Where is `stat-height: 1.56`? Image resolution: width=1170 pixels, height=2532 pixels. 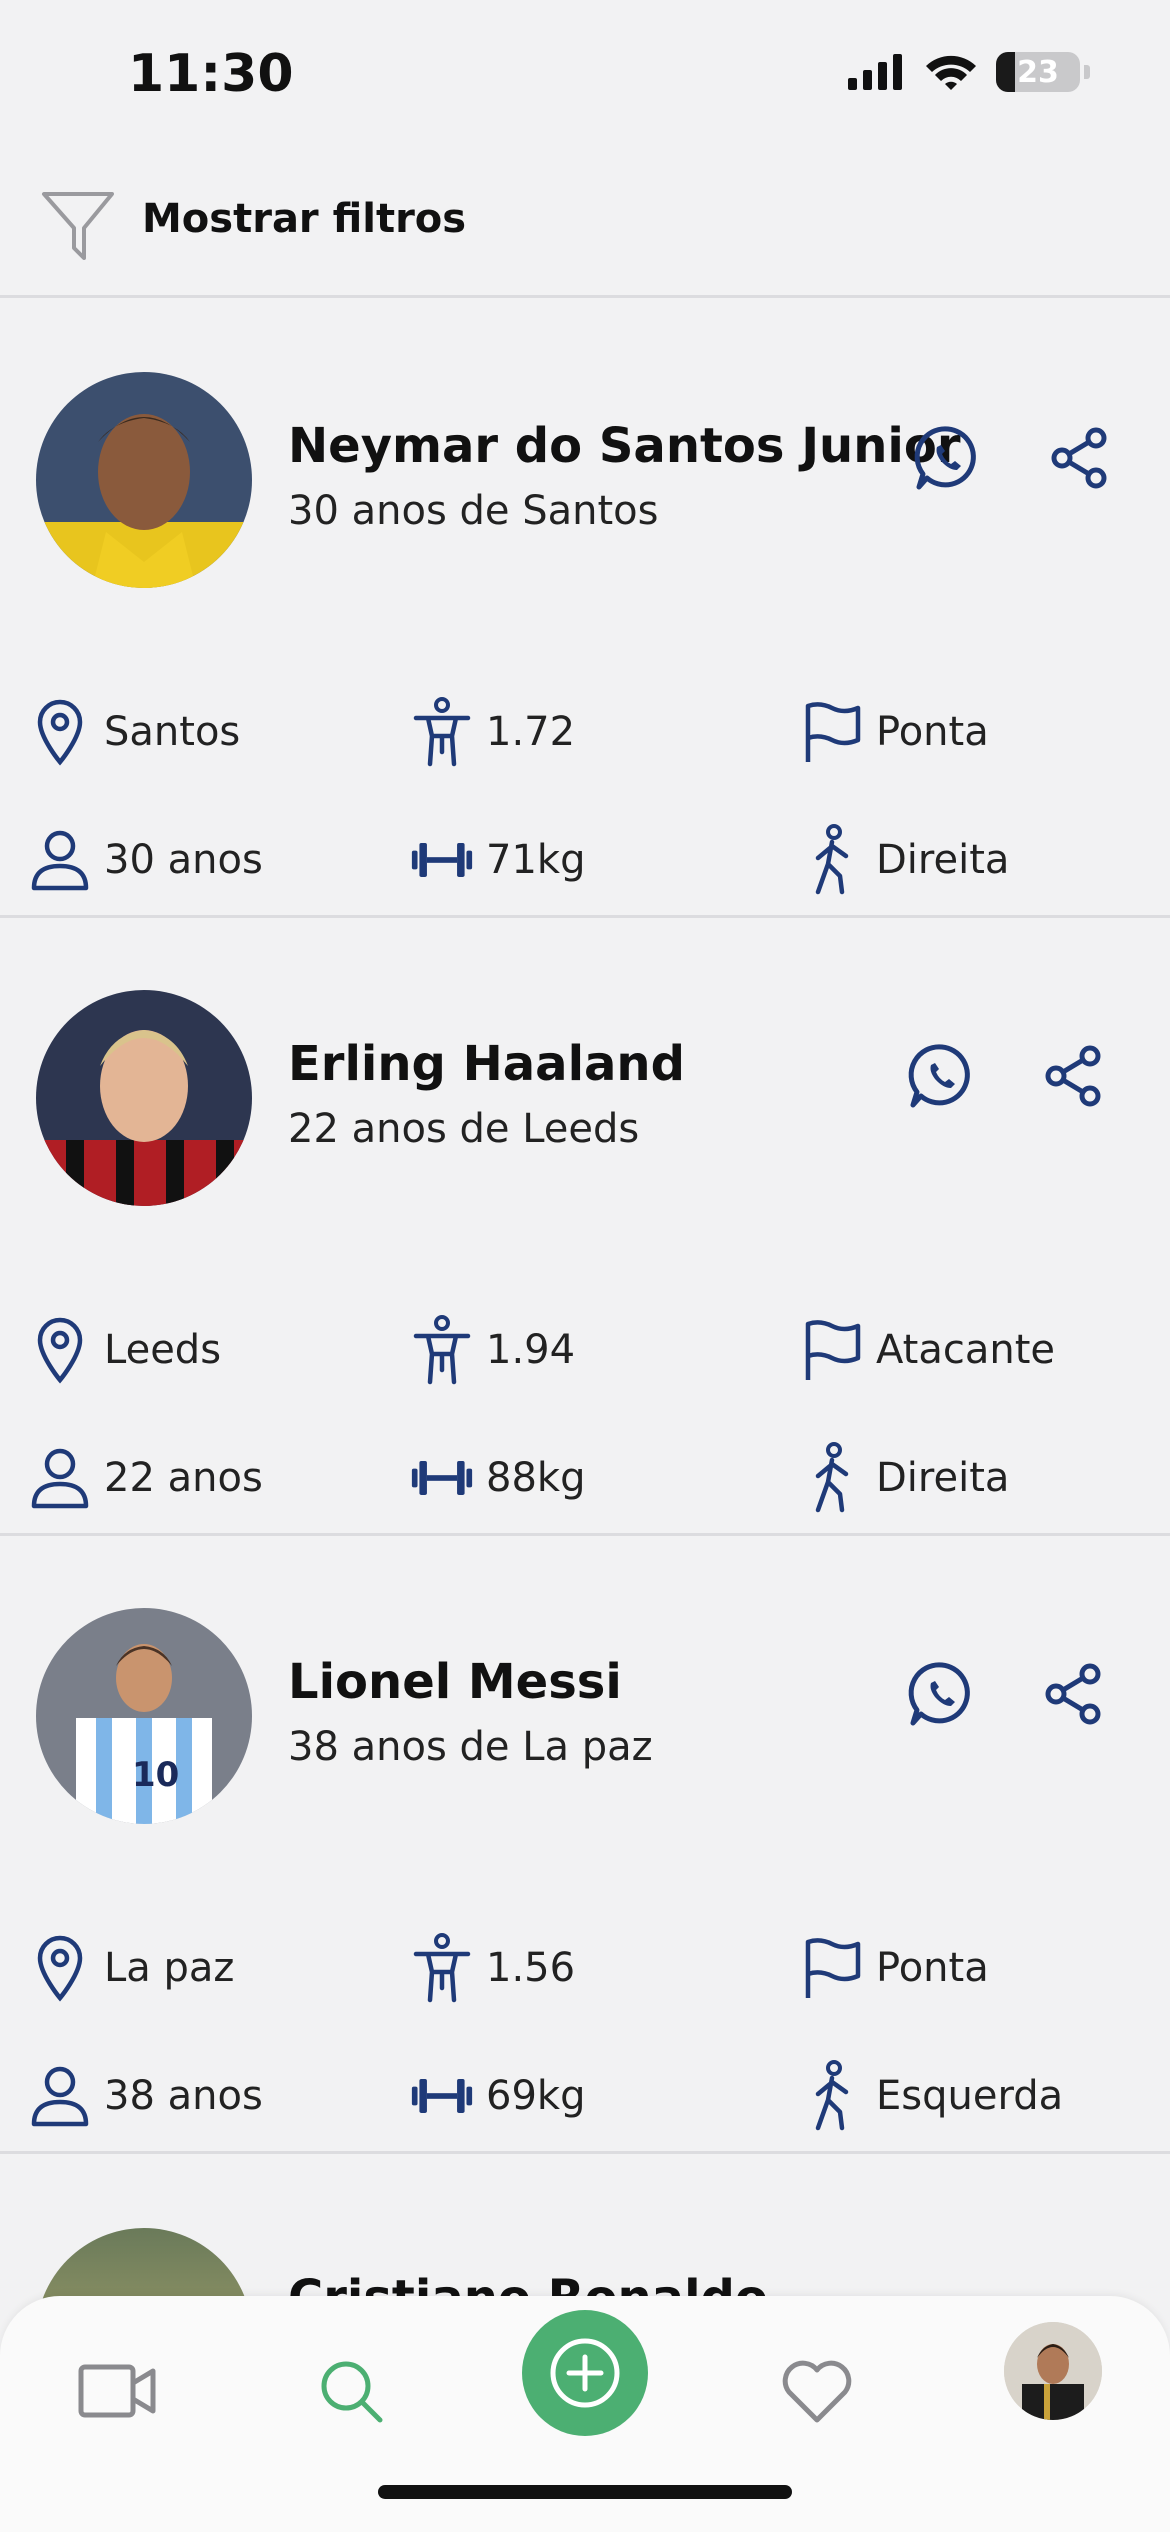
stat-height: 1.56 is located at coordinates (492, 1968).